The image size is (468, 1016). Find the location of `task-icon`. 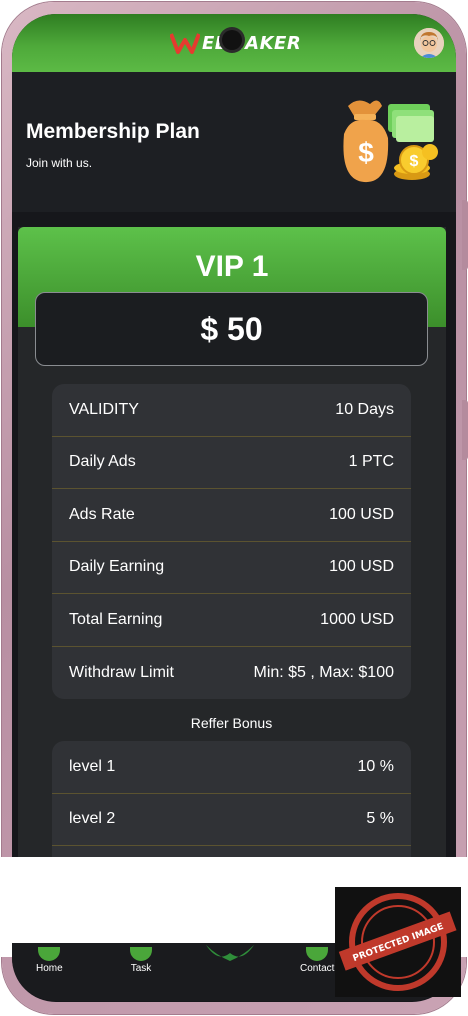

task-icon is located at coordinates (141, 954).